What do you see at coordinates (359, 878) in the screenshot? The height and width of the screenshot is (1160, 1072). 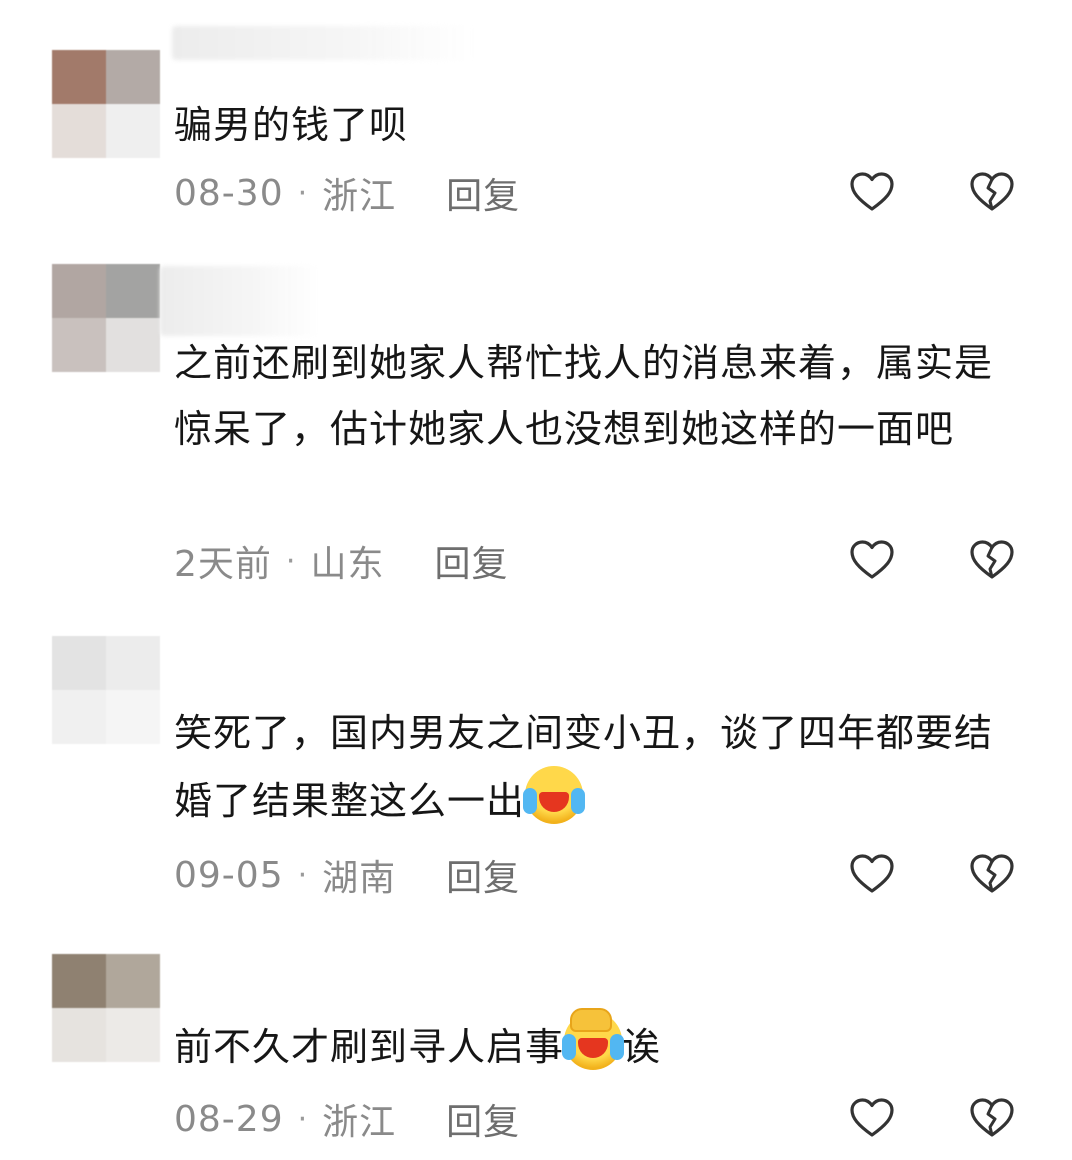 I see `comment-location: 湖南` at bounding box center [359, 878].